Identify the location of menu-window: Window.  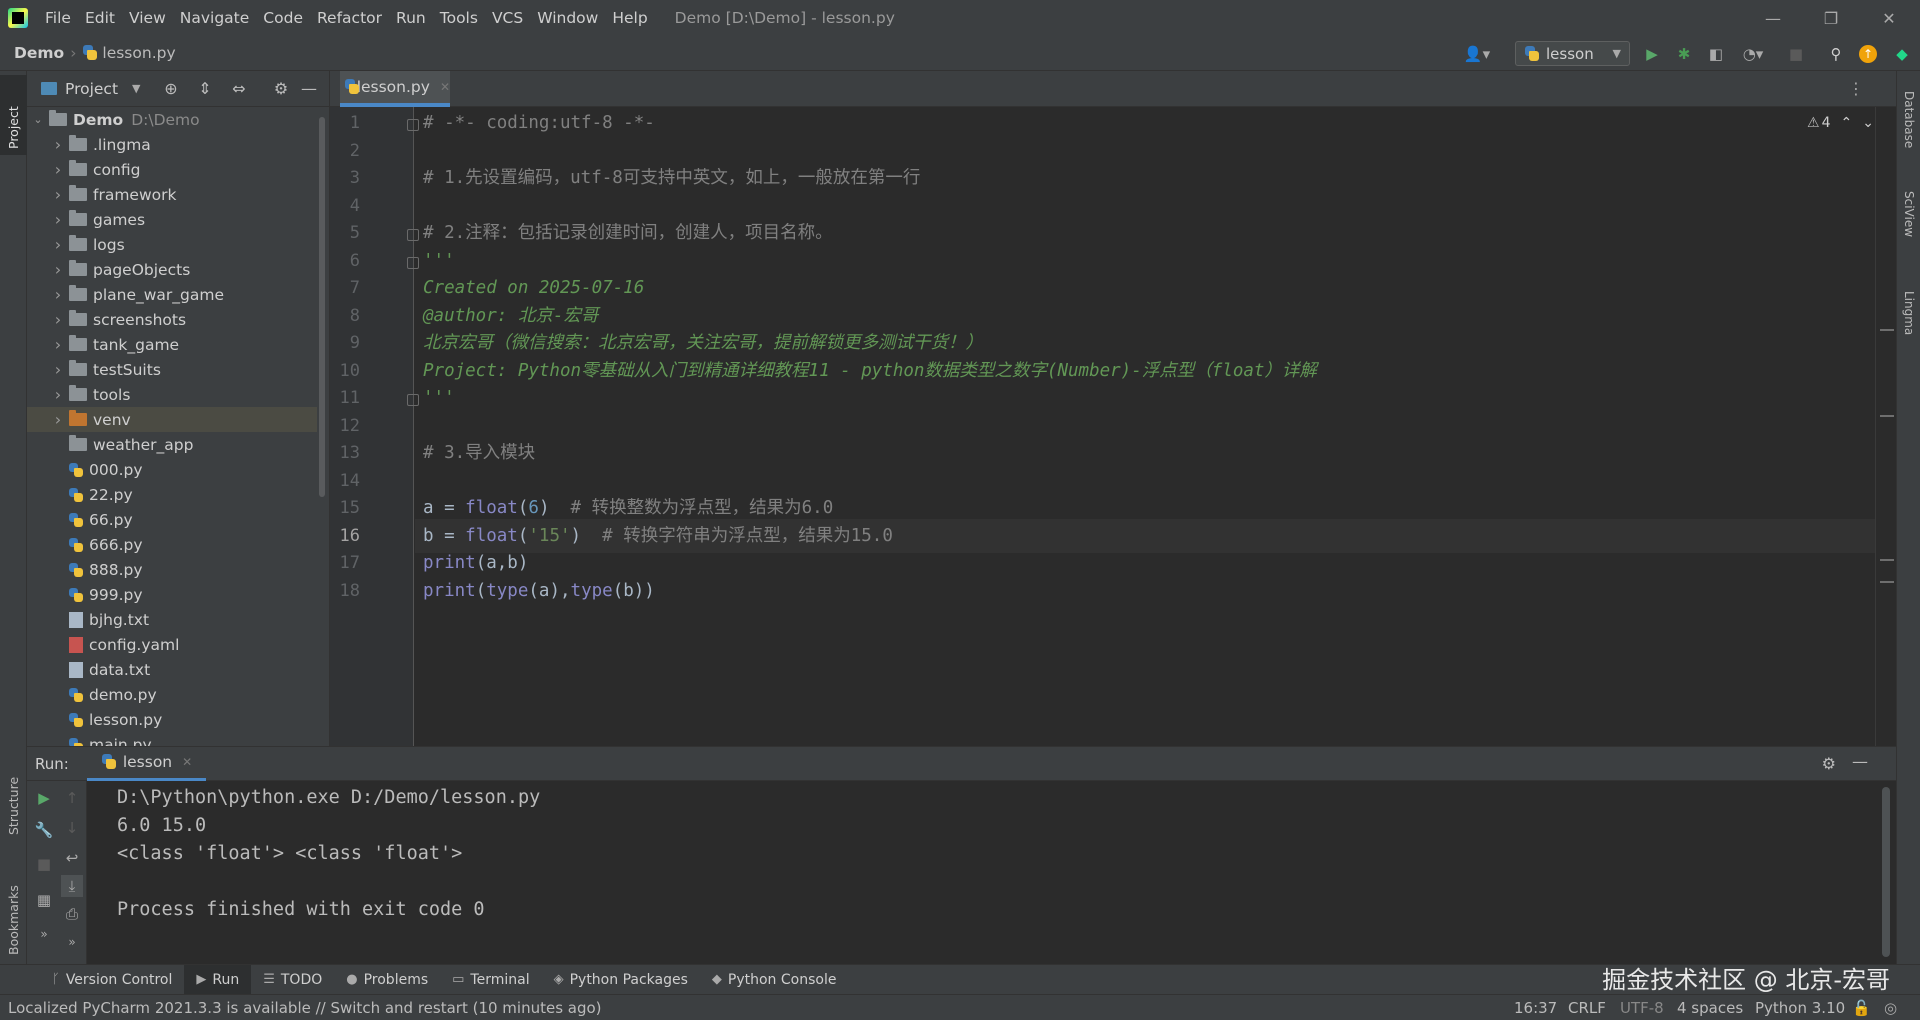
(567, 18).